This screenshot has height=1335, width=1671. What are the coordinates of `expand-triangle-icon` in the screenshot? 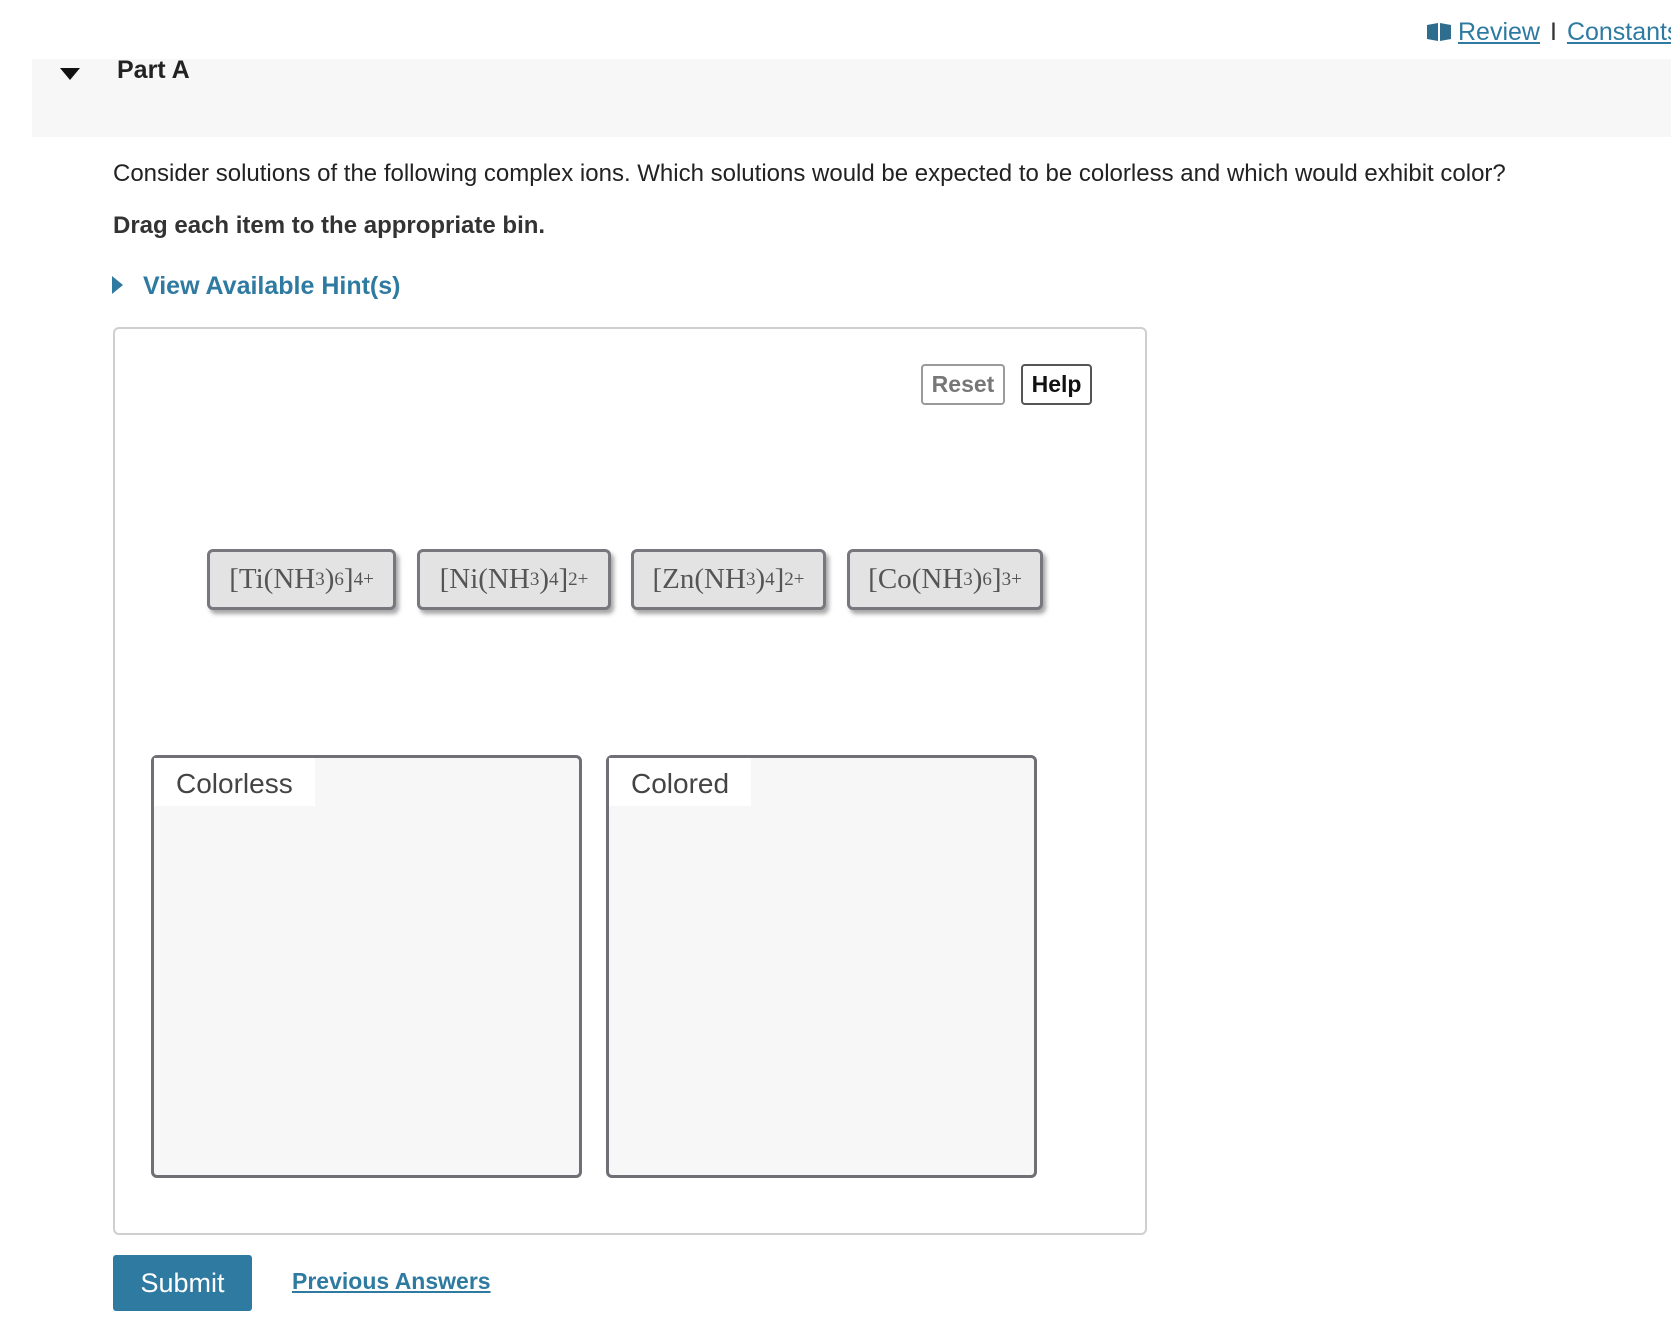 It's located at (117, 285).